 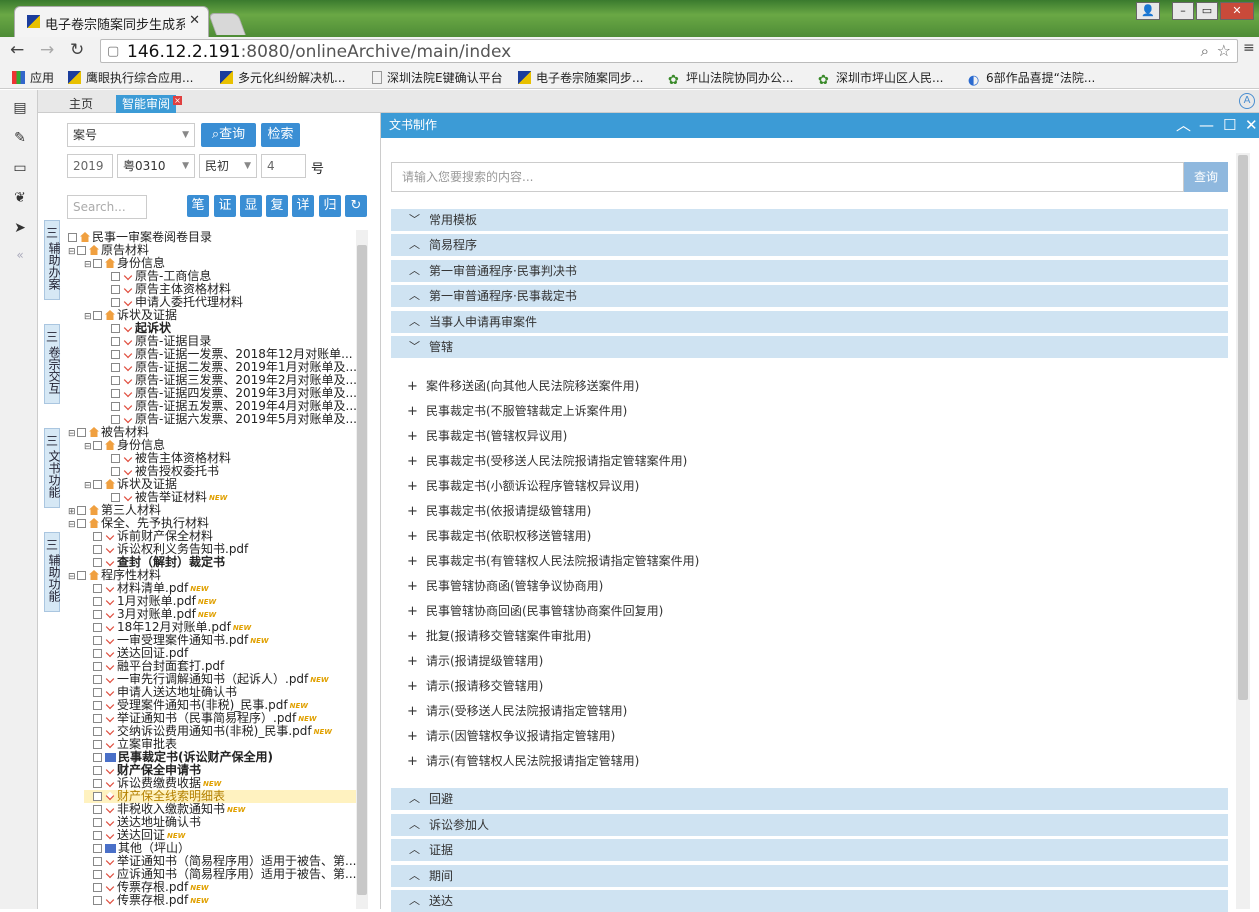 I want to click on close-window-button: ✕, so click(x=1237, y=11).